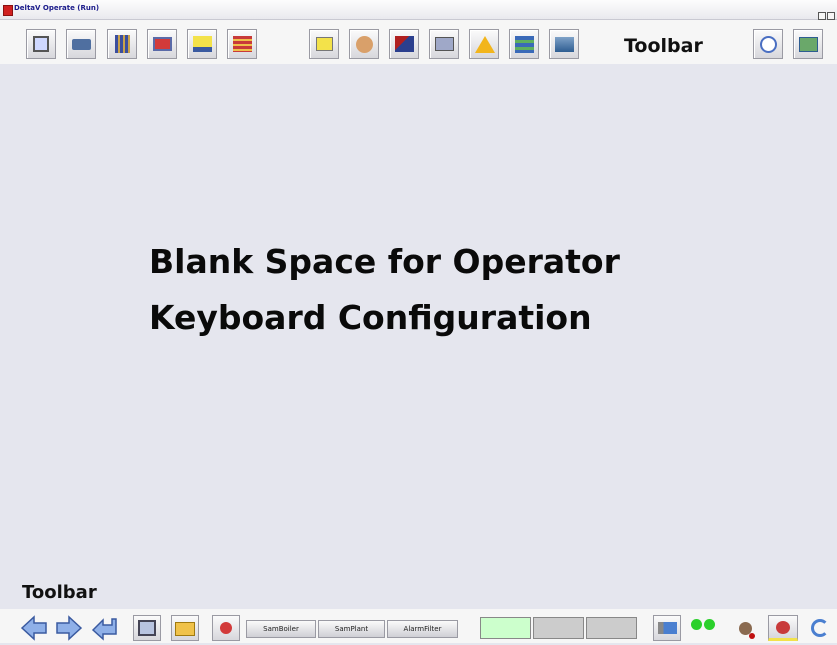 This screenshot has height=645, width=837. I want to click on back-button, so click(34, 628).